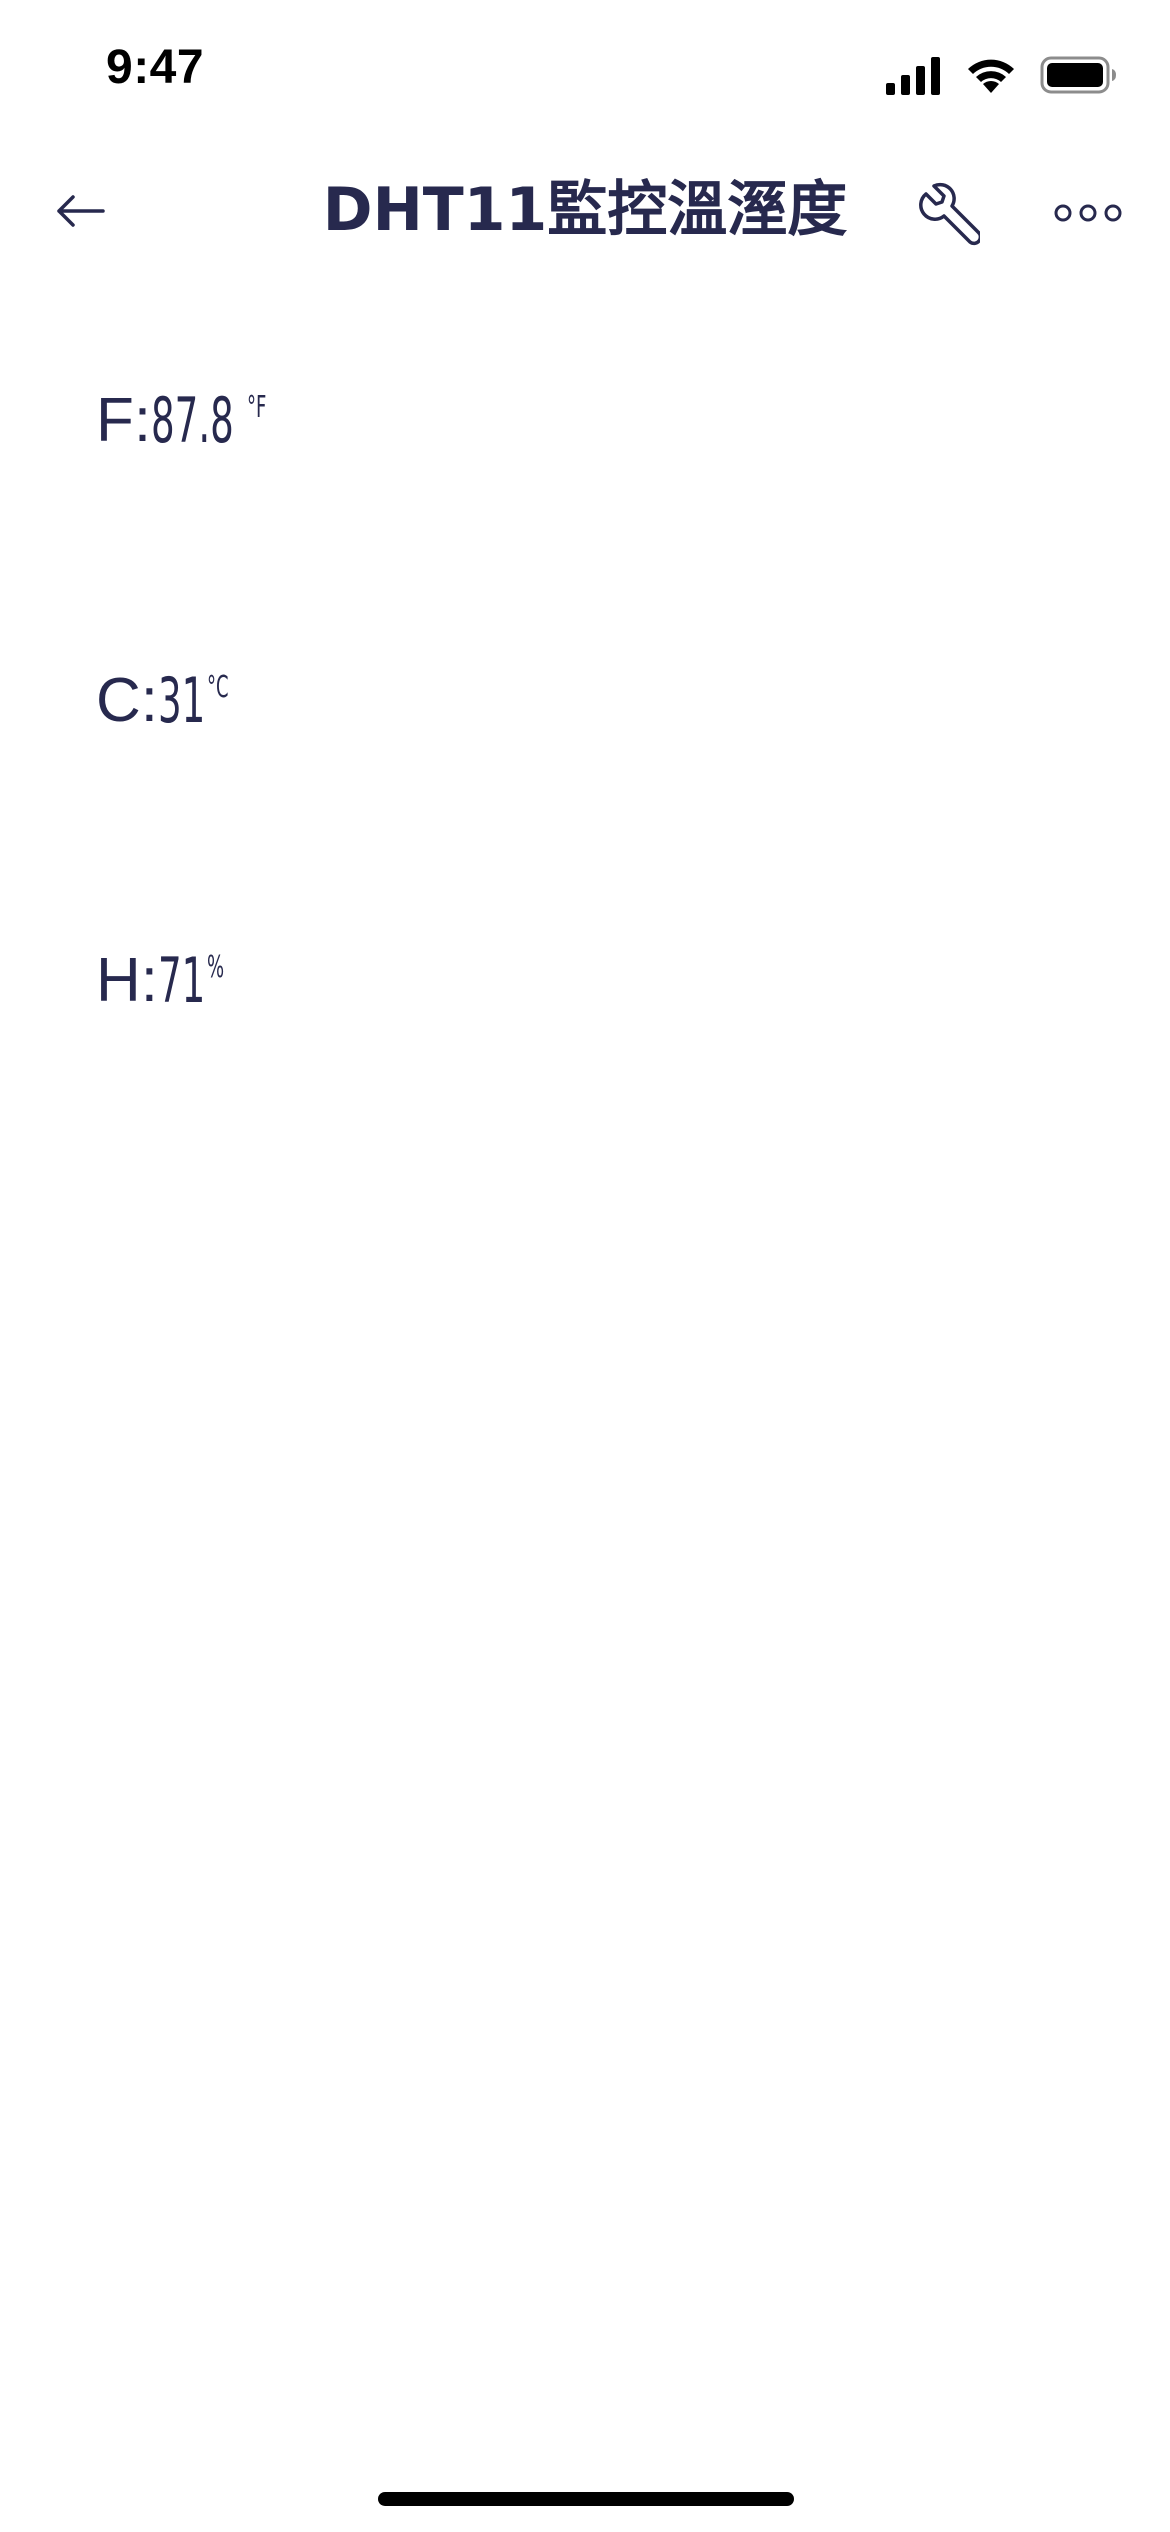 The image size is (1170, 2532). What do you see at coordinates (192, 420) in the screenshot?
I see `widget-value: 87.8` at bounding box center [192, 420].